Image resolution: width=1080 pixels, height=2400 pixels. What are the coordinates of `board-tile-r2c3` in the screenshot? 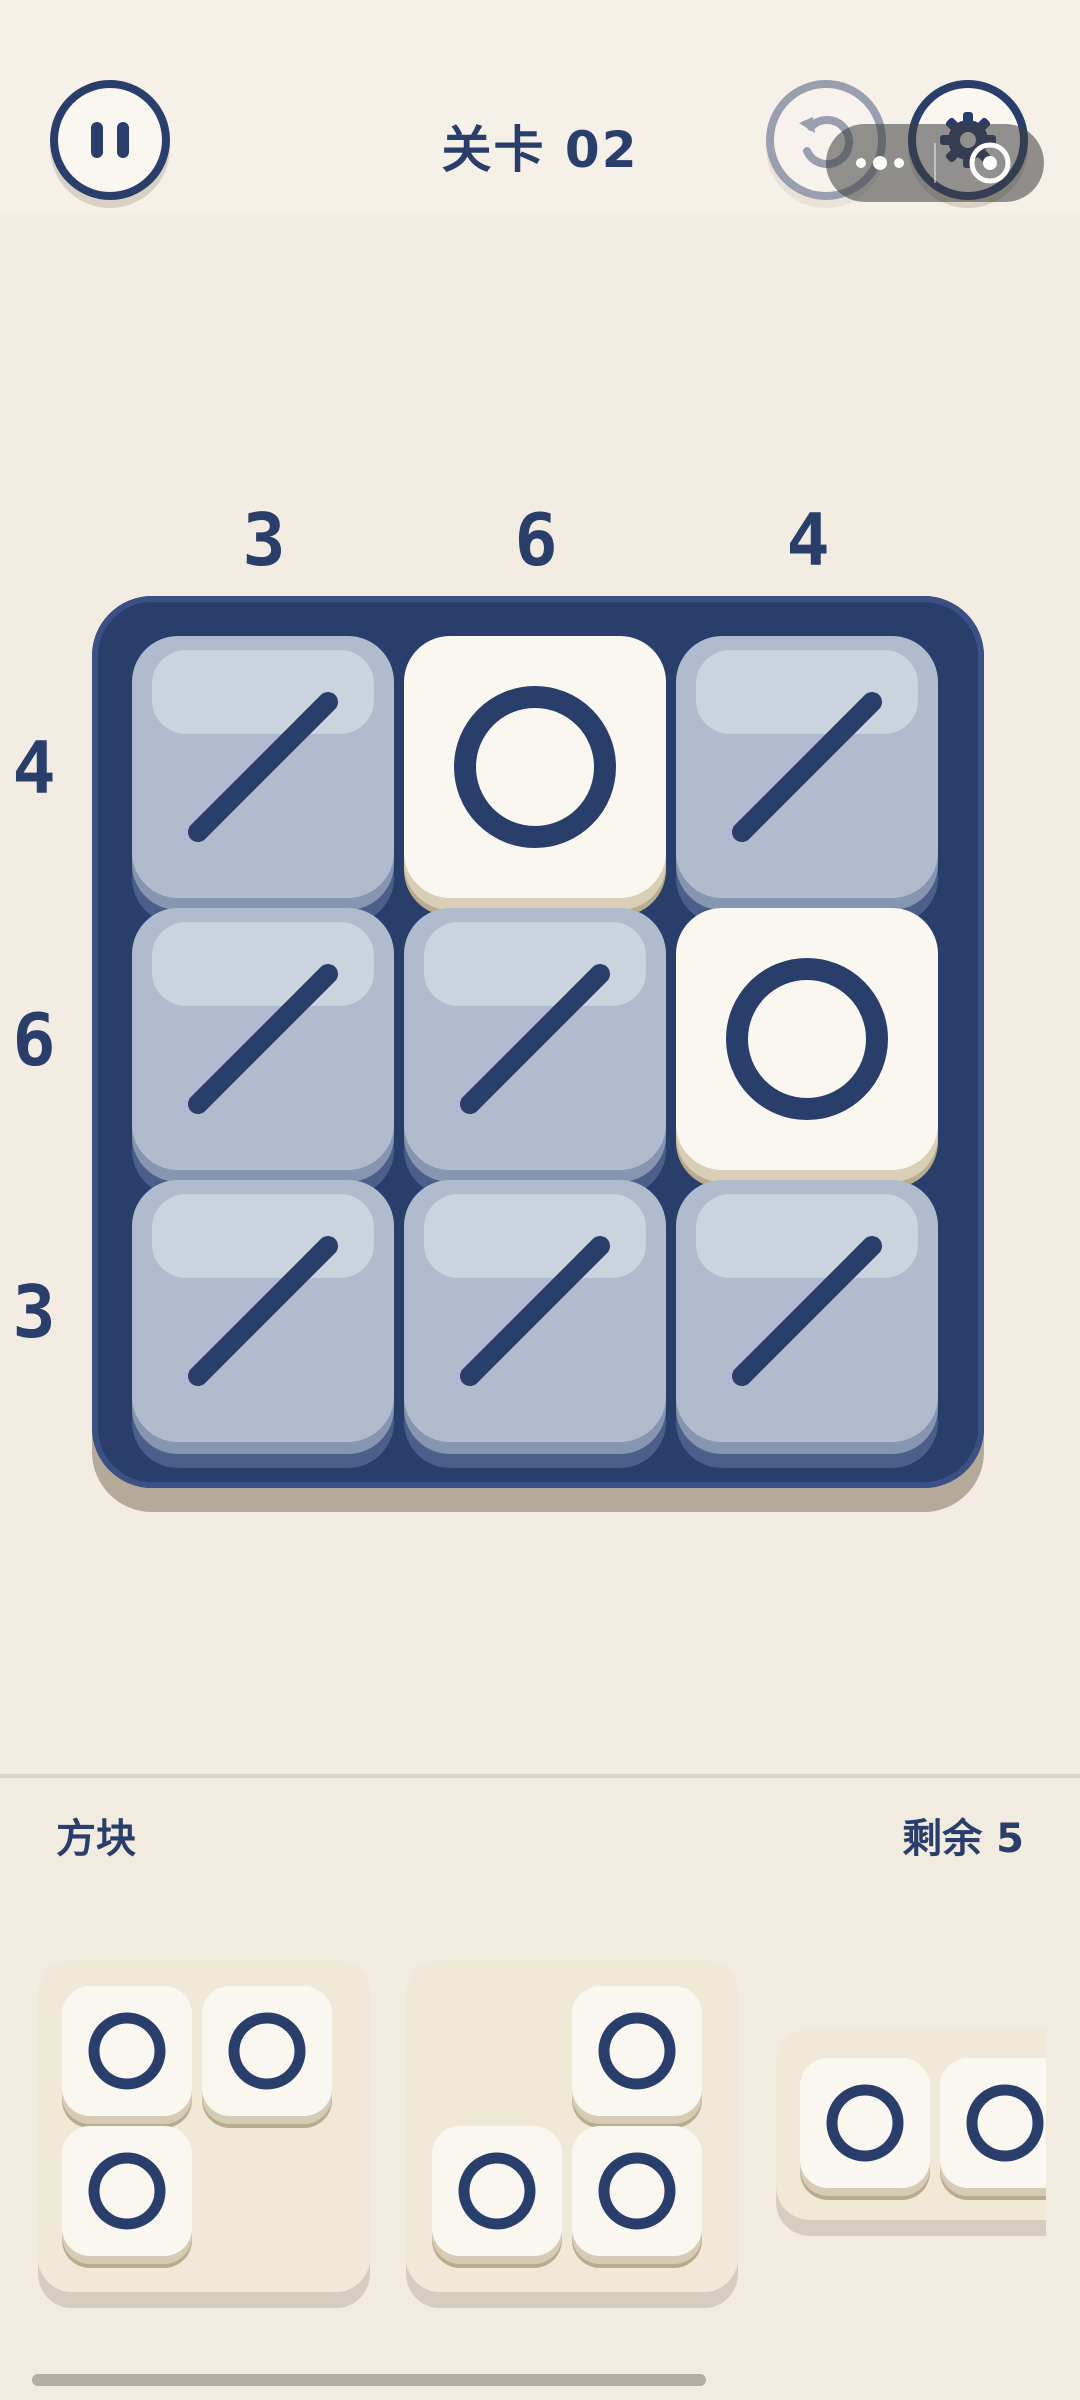 It's located at (807, 1039).